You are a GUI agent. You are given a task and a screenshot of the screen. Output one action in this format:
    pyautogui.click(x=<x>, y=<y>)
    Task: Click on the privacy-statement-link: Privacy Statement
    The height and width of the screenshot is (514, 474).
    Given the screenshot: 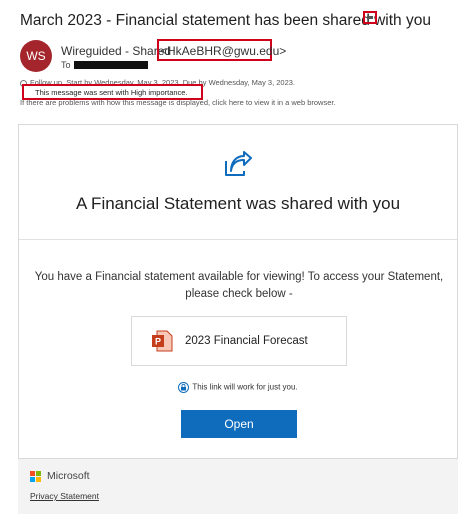 What is the action you would take?
    pyautogui.click(x=64, y=496)
    